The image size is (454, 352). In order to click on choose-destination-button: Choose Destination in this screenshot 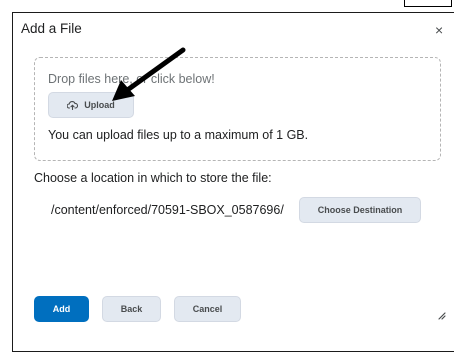, I will do `click(360, 210)`.